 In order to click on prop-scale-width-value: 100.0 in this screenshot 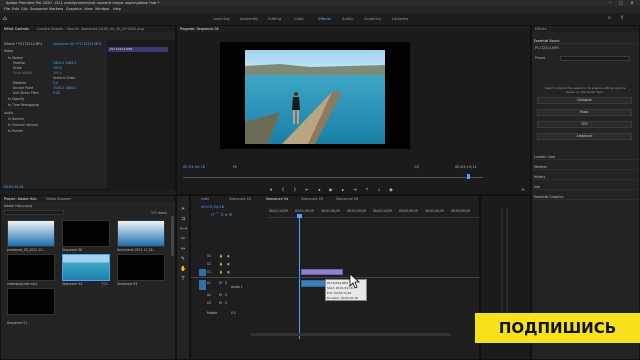, I will do `click(57, 73)`.